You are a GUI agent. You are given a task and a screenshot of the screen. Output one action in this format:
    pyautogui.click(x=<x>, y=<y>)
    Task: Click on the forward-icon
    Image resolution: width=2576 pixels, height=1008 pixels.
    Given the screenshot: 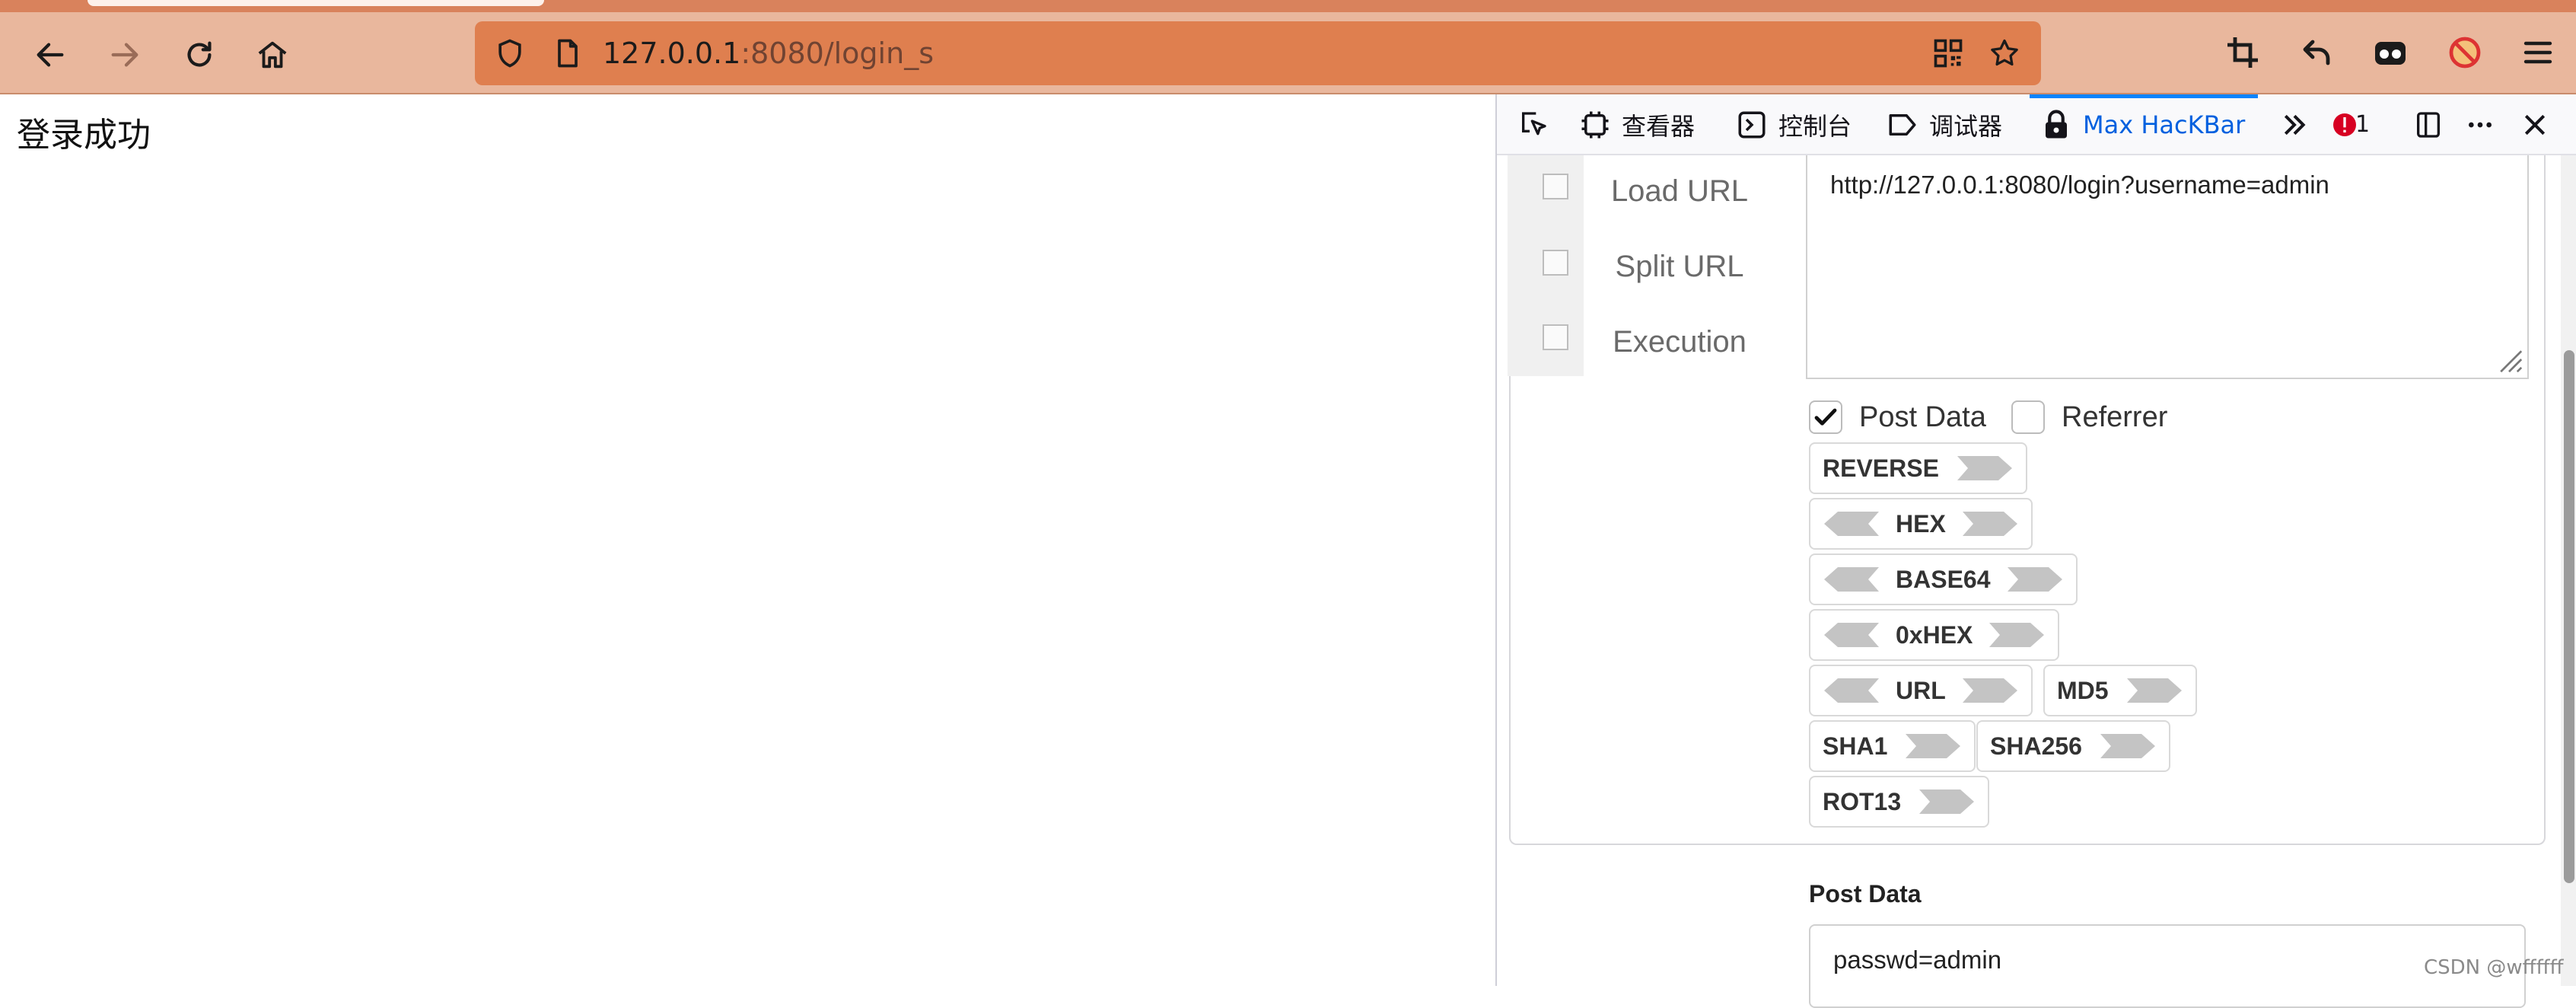 What is the action you would take?
    pyautogui.click(x=125, y=55)
    